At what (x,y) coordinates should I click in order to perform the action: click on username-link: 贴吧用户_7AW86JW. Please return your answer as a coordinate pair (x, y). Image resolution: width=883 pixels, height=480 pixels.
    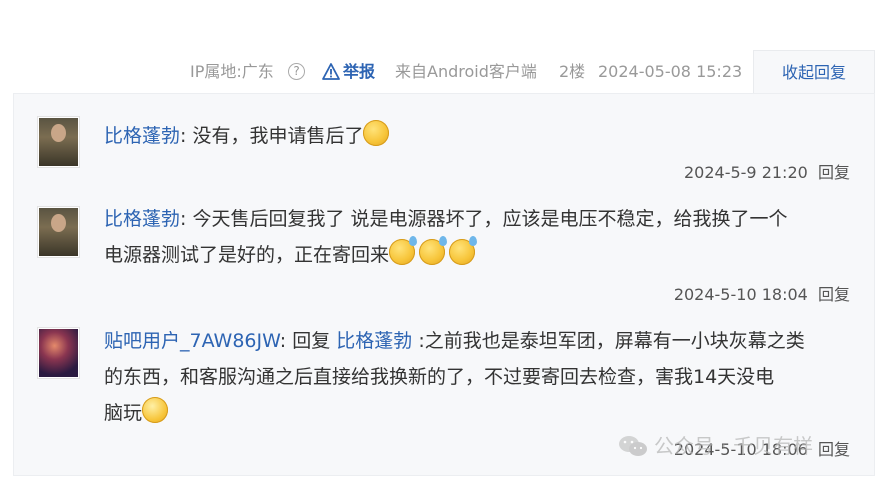
    Looking at the image, I should click on (192, 341).